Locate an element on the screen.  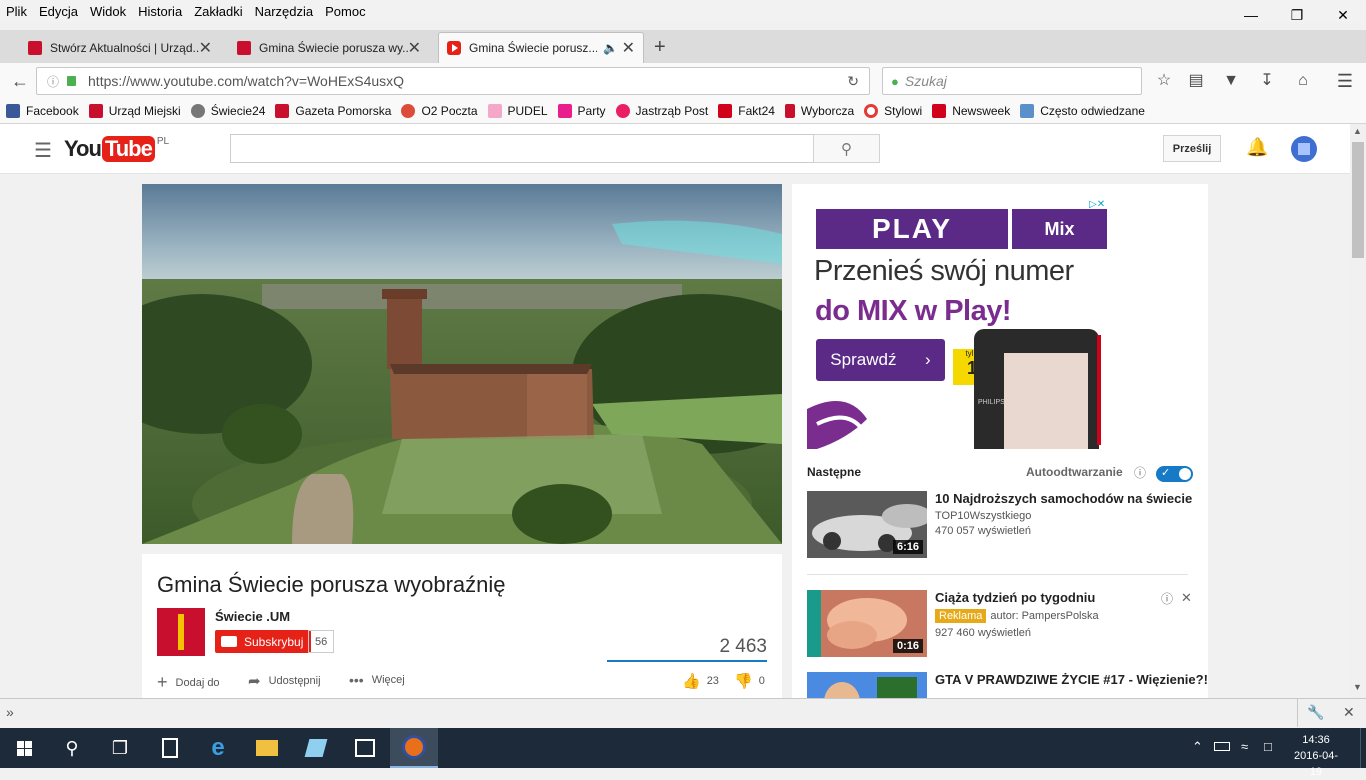
bookmark-pudel: PUDEL is located at coordinates (517, 111).